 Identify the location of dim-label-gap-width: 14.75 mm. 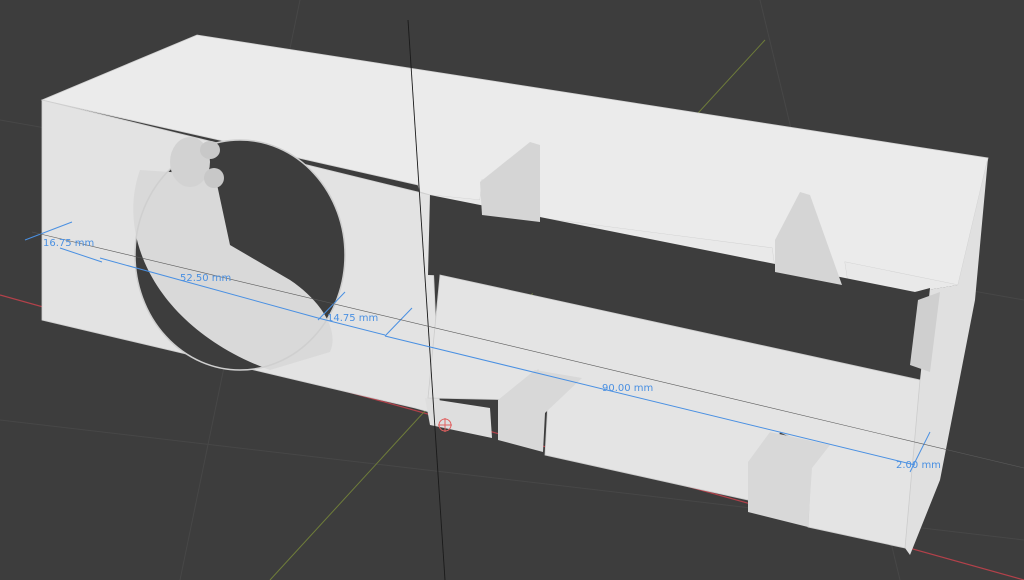
(352, 318).